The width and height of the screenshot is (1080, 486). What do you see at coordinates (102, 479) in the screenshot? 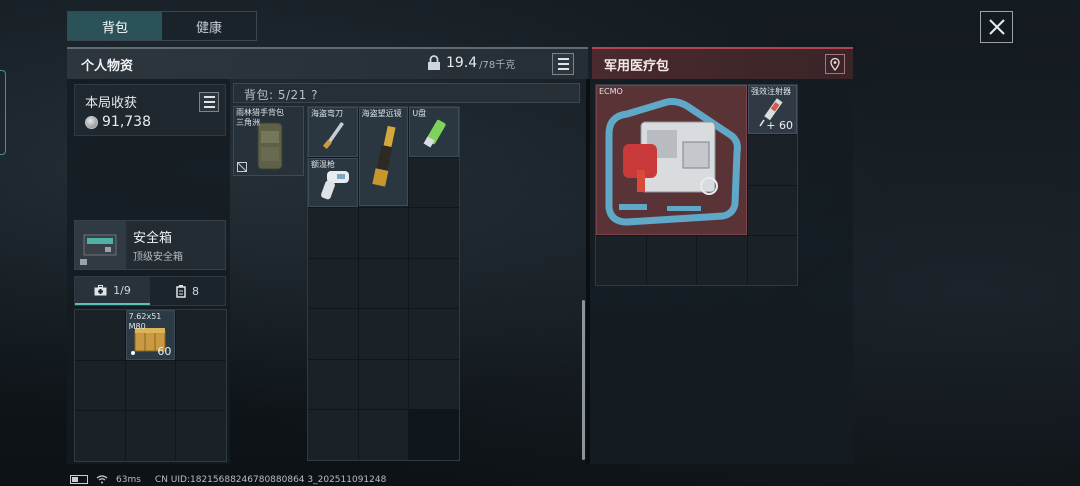
I see `wifi-icon` at bounding box center [102, 479].